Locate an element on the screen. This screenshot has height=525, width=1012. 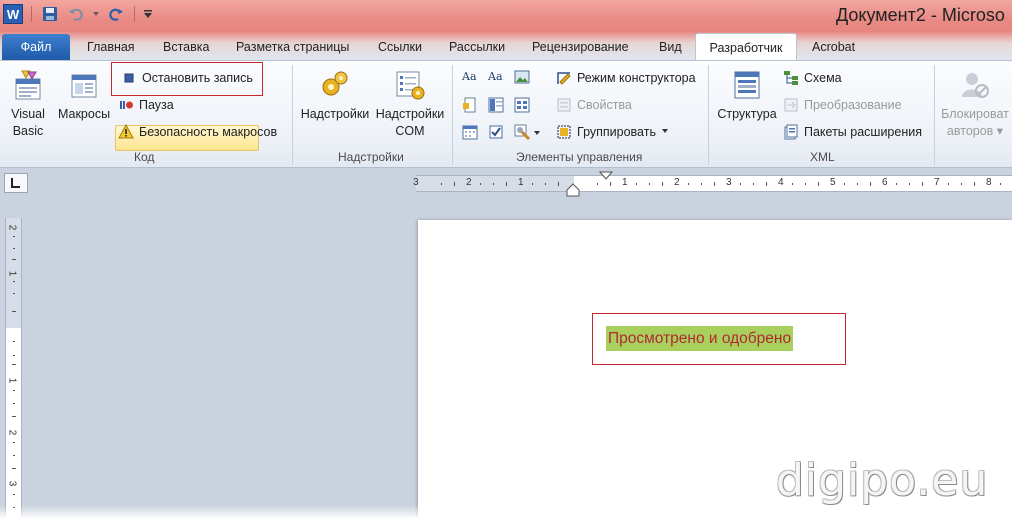
macro-security-button: Безопасность макросов is located at coordinates (197, 132).